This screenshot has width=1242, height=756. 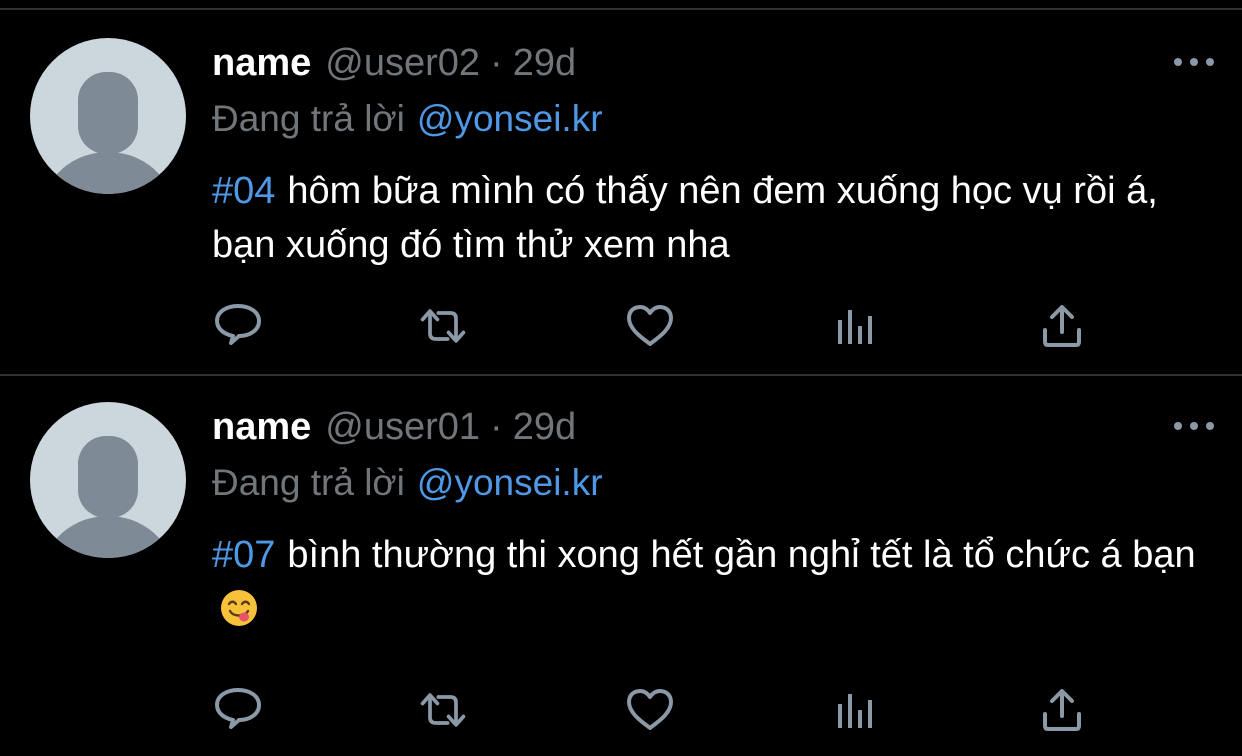 What do you see at coordinates (621, 5) in the screenshot?
I see `top-divider` at bounding box center [621, 5].